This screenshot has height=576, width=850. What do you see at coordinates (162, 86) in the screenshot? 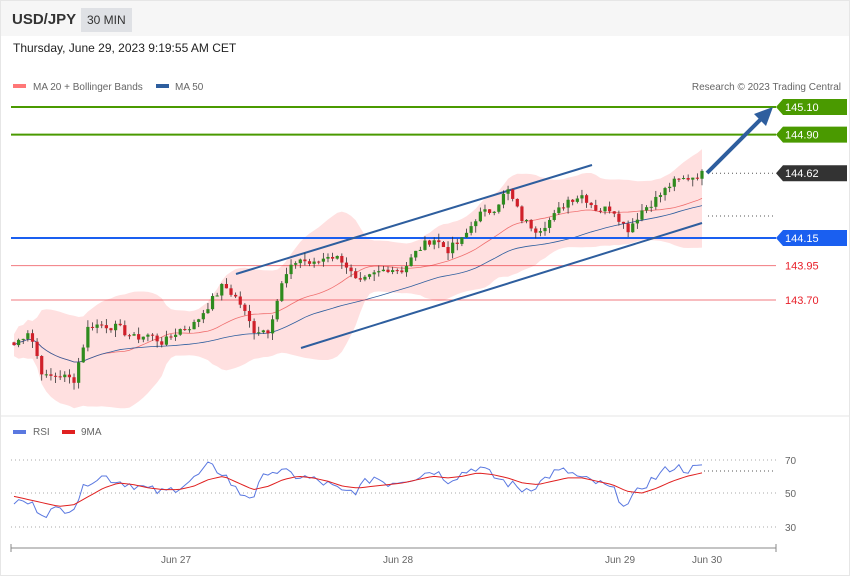
I see `ma50-legend-swatch` at bounding box center [162, 86].